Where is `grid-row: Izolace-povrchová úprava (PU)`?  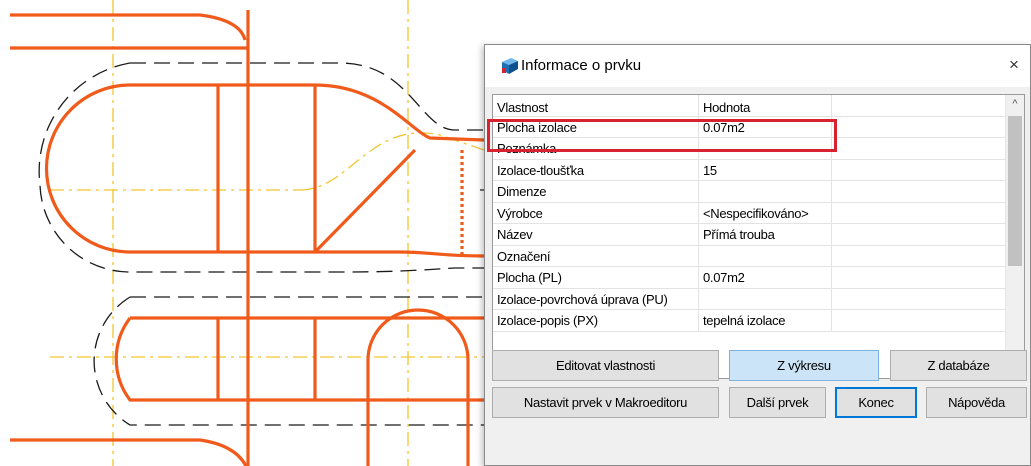 grid-row: Izolace-povrchová úprava (PU) is located at coordinates (749, 299).